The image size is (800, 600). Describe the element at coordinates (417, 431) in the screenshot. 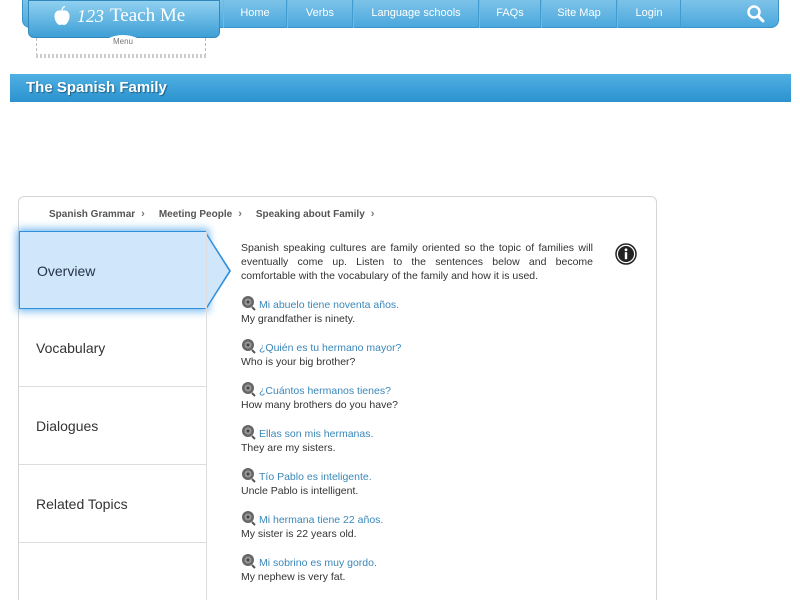

I see `spanish-audio-link: Ellas son mis hermanas.` at that location.